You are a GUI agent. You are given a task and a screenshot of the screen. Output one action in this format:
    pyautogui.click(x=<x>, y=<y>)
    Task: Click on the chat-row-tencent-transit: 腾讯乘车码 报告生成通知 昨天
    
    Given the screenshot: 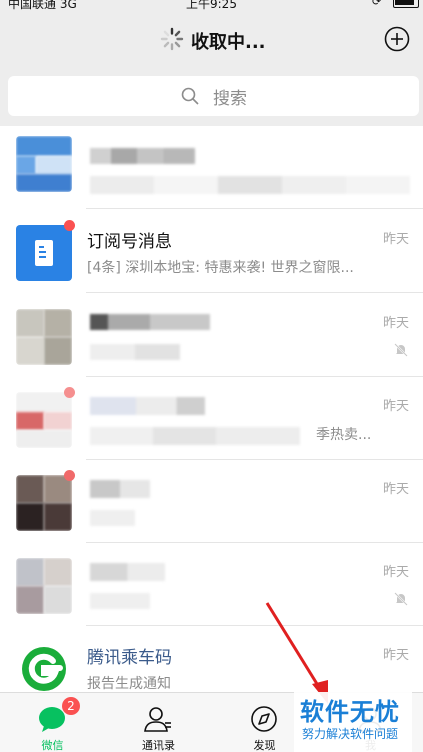 What is the action you would take?
    pyautogui.click(x=211, y=659)
    